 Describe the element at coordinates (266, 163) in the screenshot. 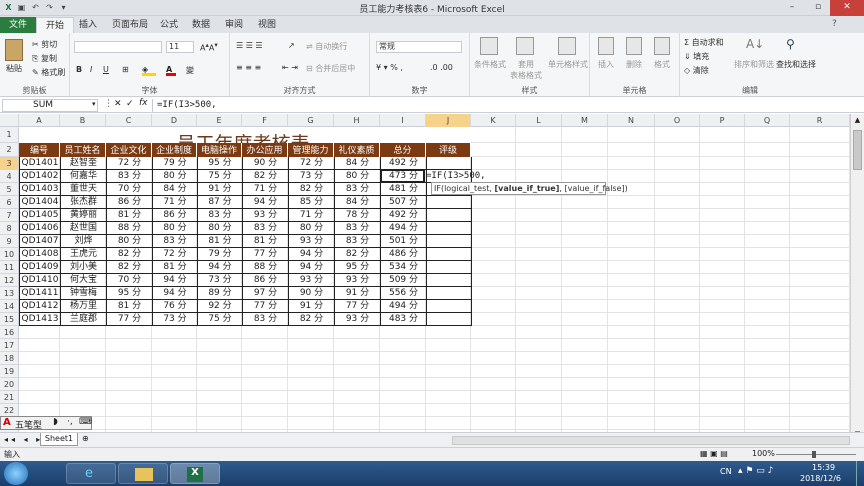

I see `table-cell: 90 分` at that location.